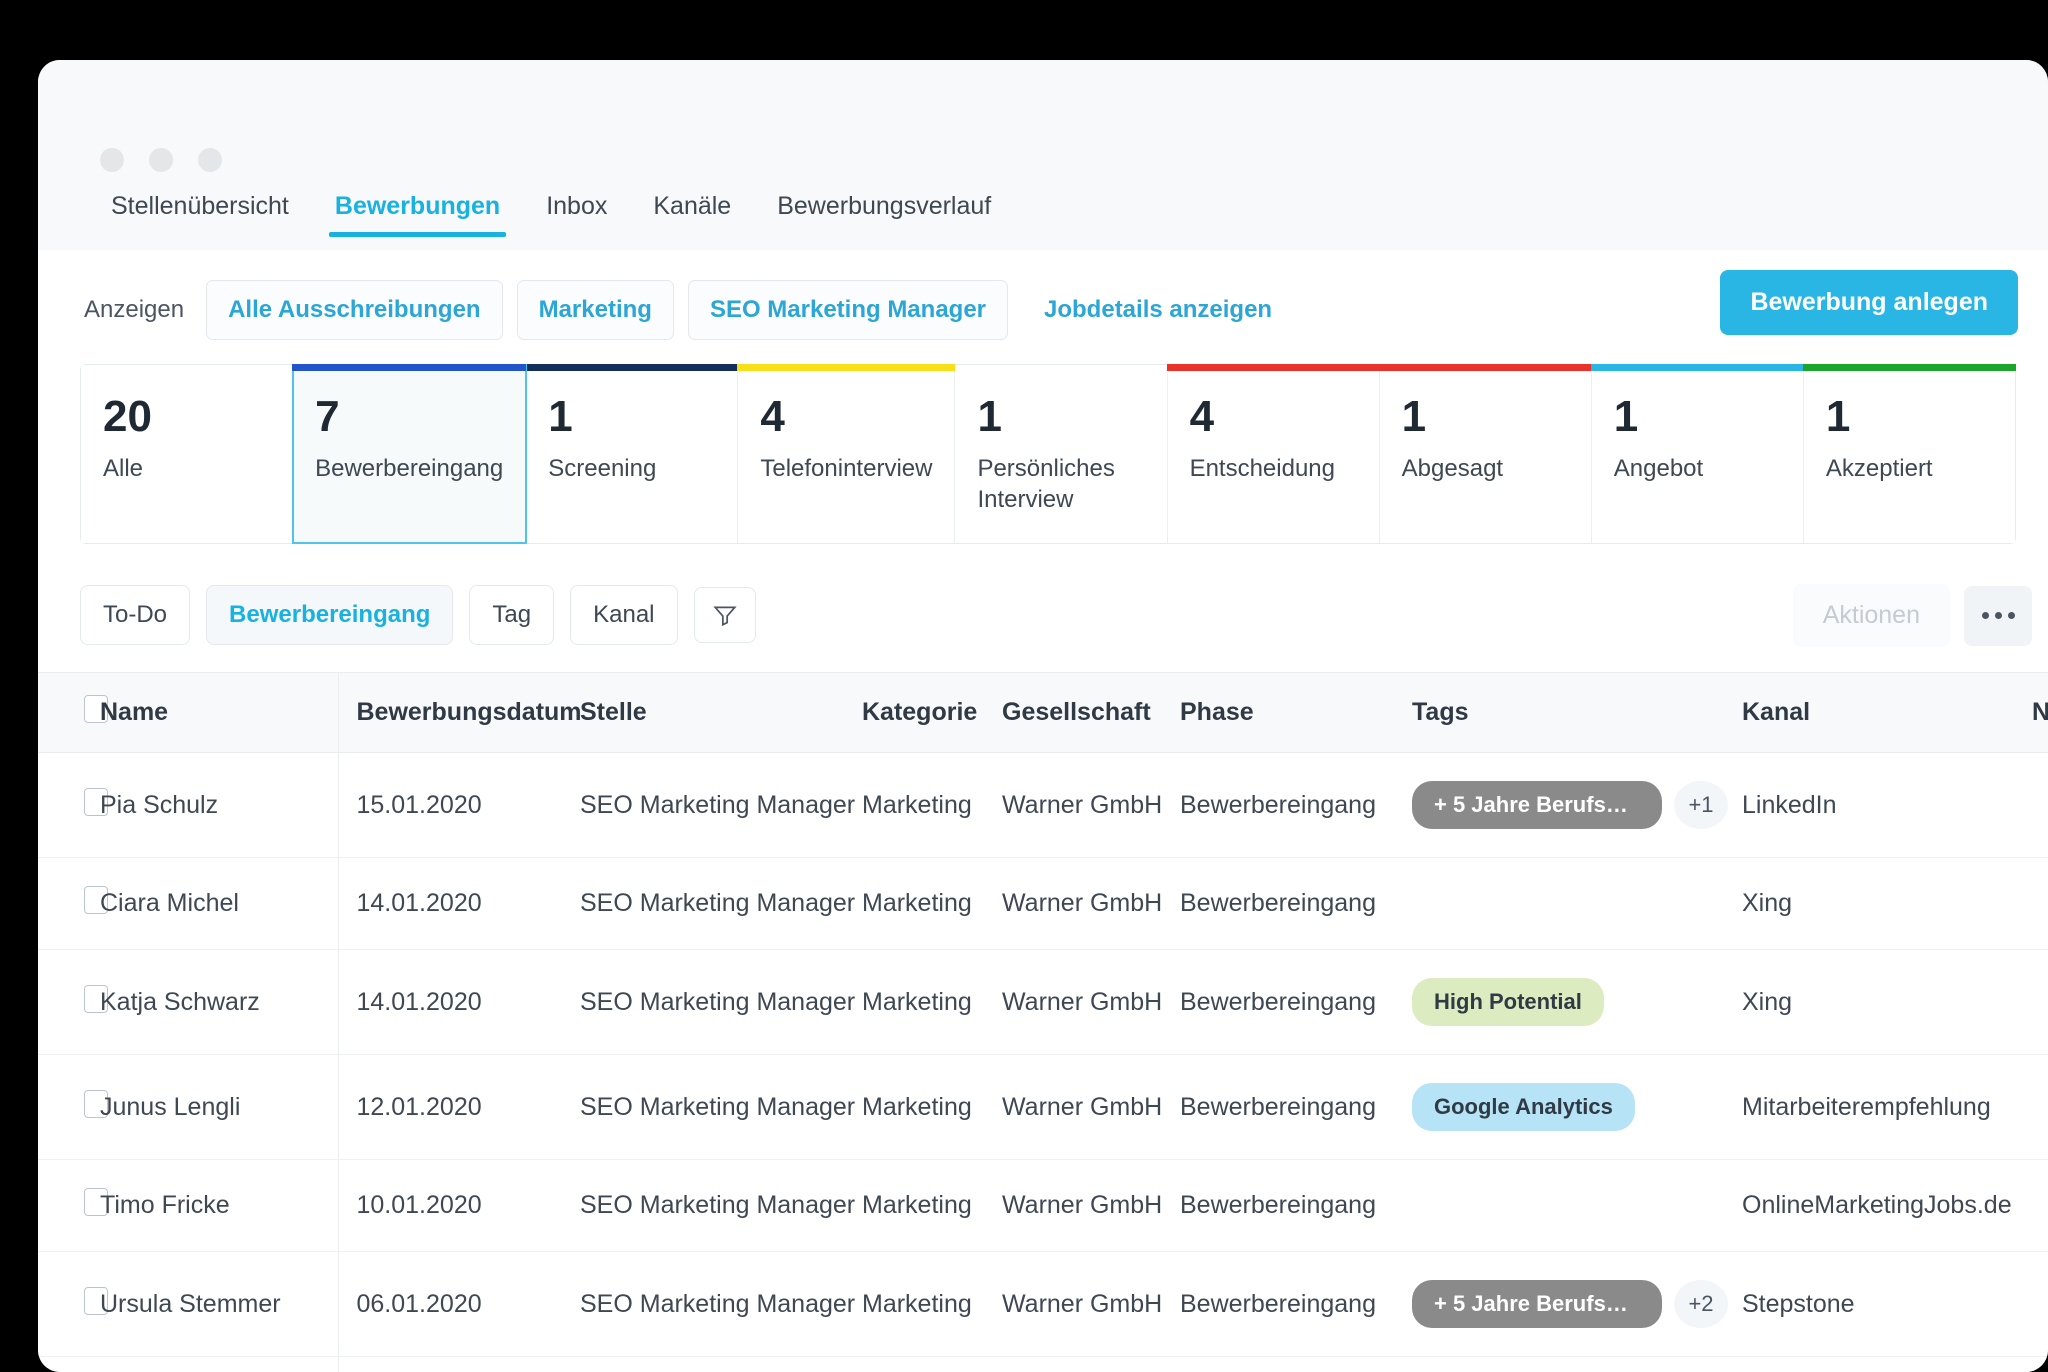 This screenshot has width=2048, height=1372. What do you see at coordinates (200, 211) in the screenshot?
I see `tab-stellenuebersicht: Stellenübersicht` at bounding box center [200, 211].